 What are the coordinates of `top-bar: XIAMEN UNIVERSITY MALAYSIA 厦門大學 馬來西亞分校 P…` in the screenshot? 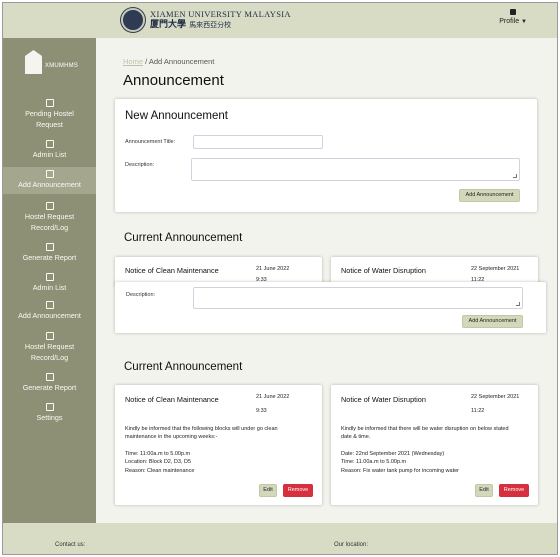 It's located at (280, 20).